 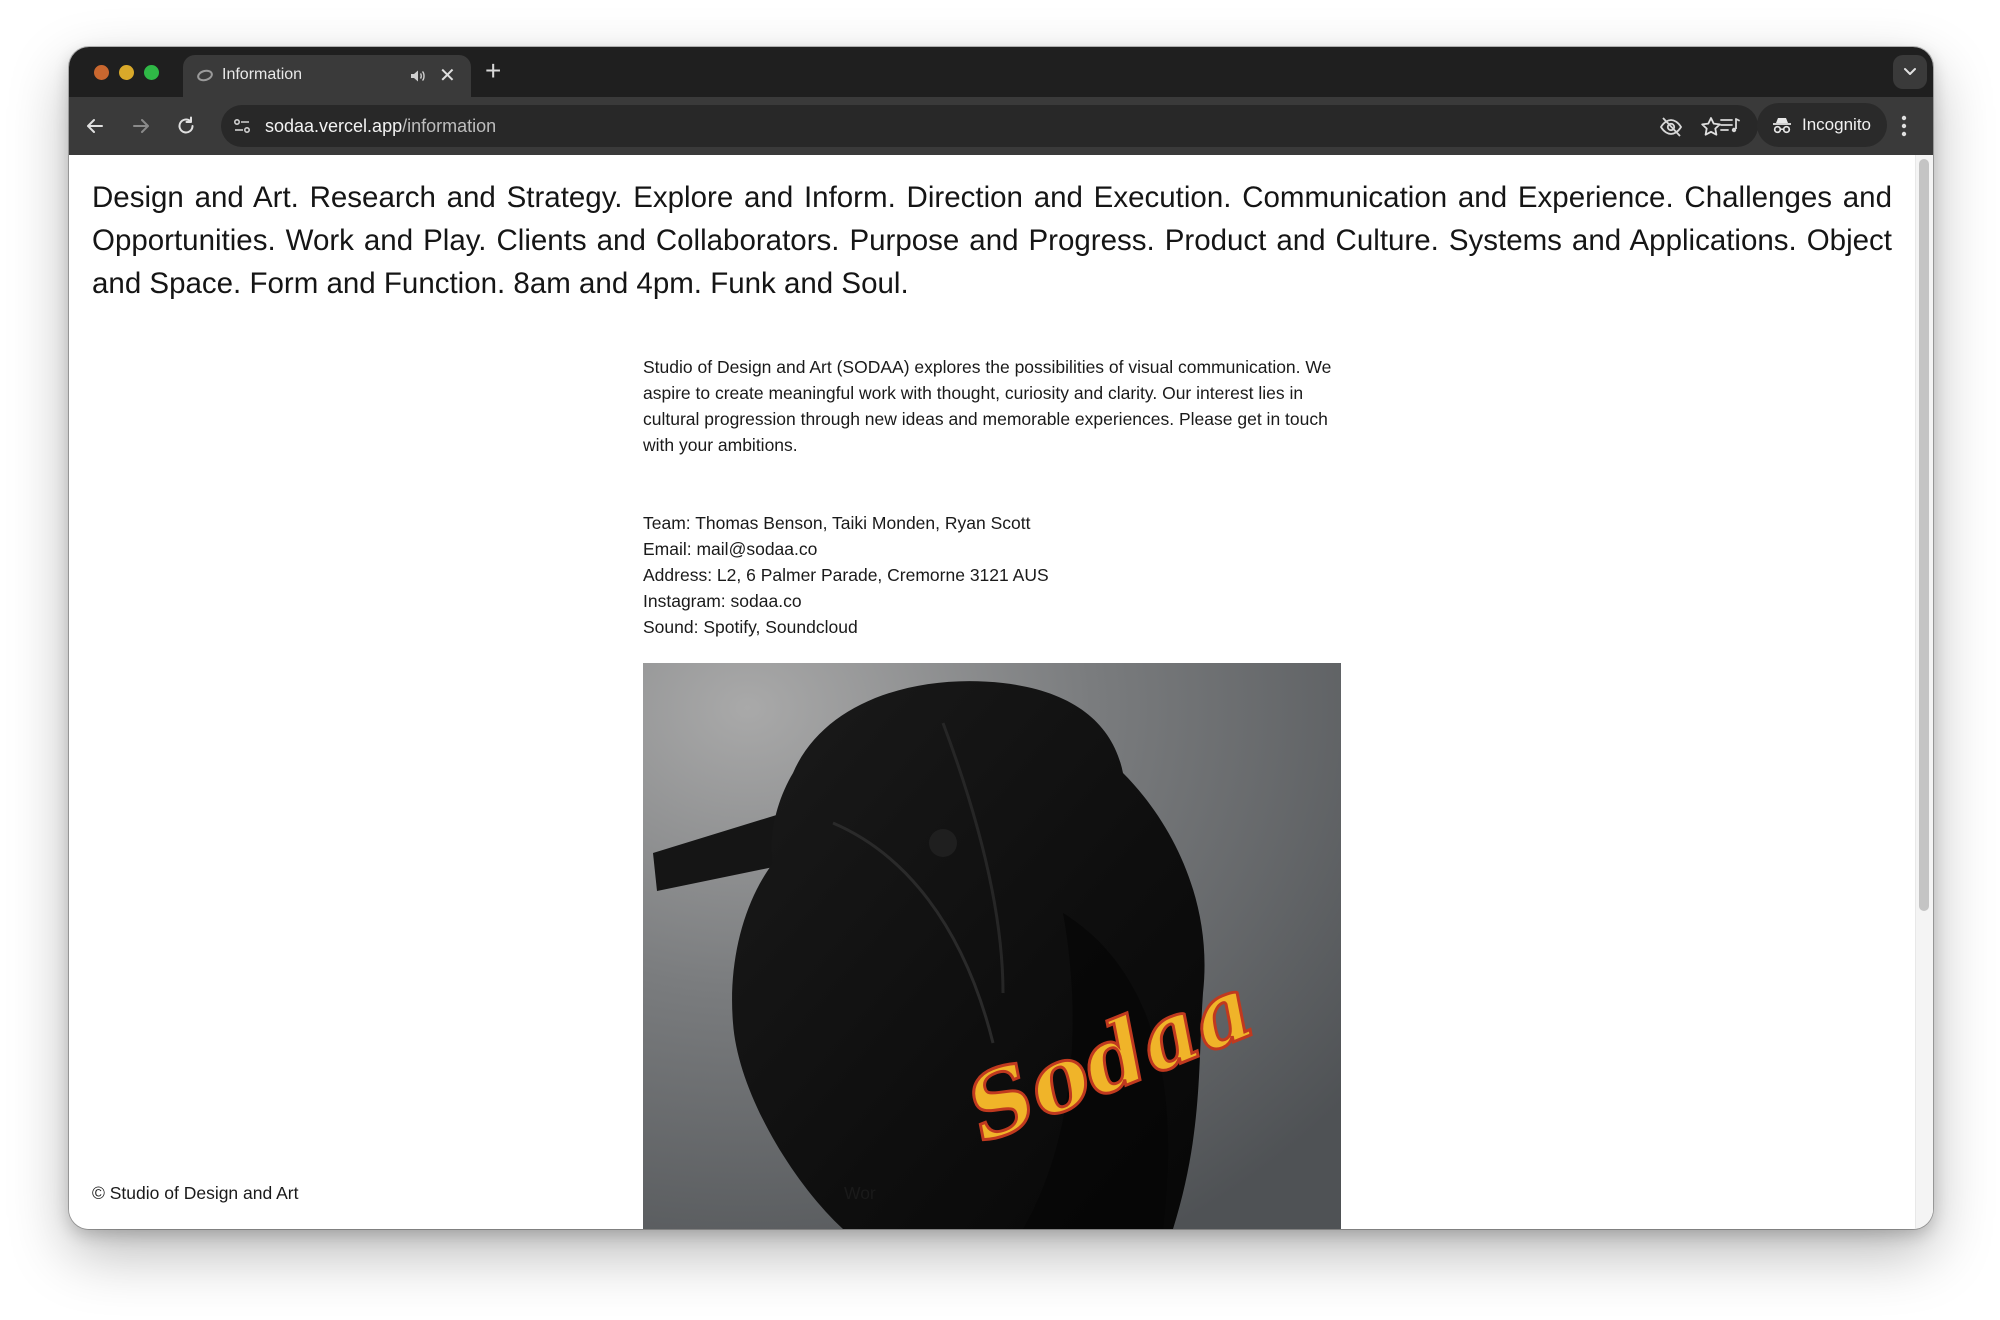 What do you see at coordinates (126, 72) in the screenshot?
I see `minimize-window-button` at bounding box center [126, 72].